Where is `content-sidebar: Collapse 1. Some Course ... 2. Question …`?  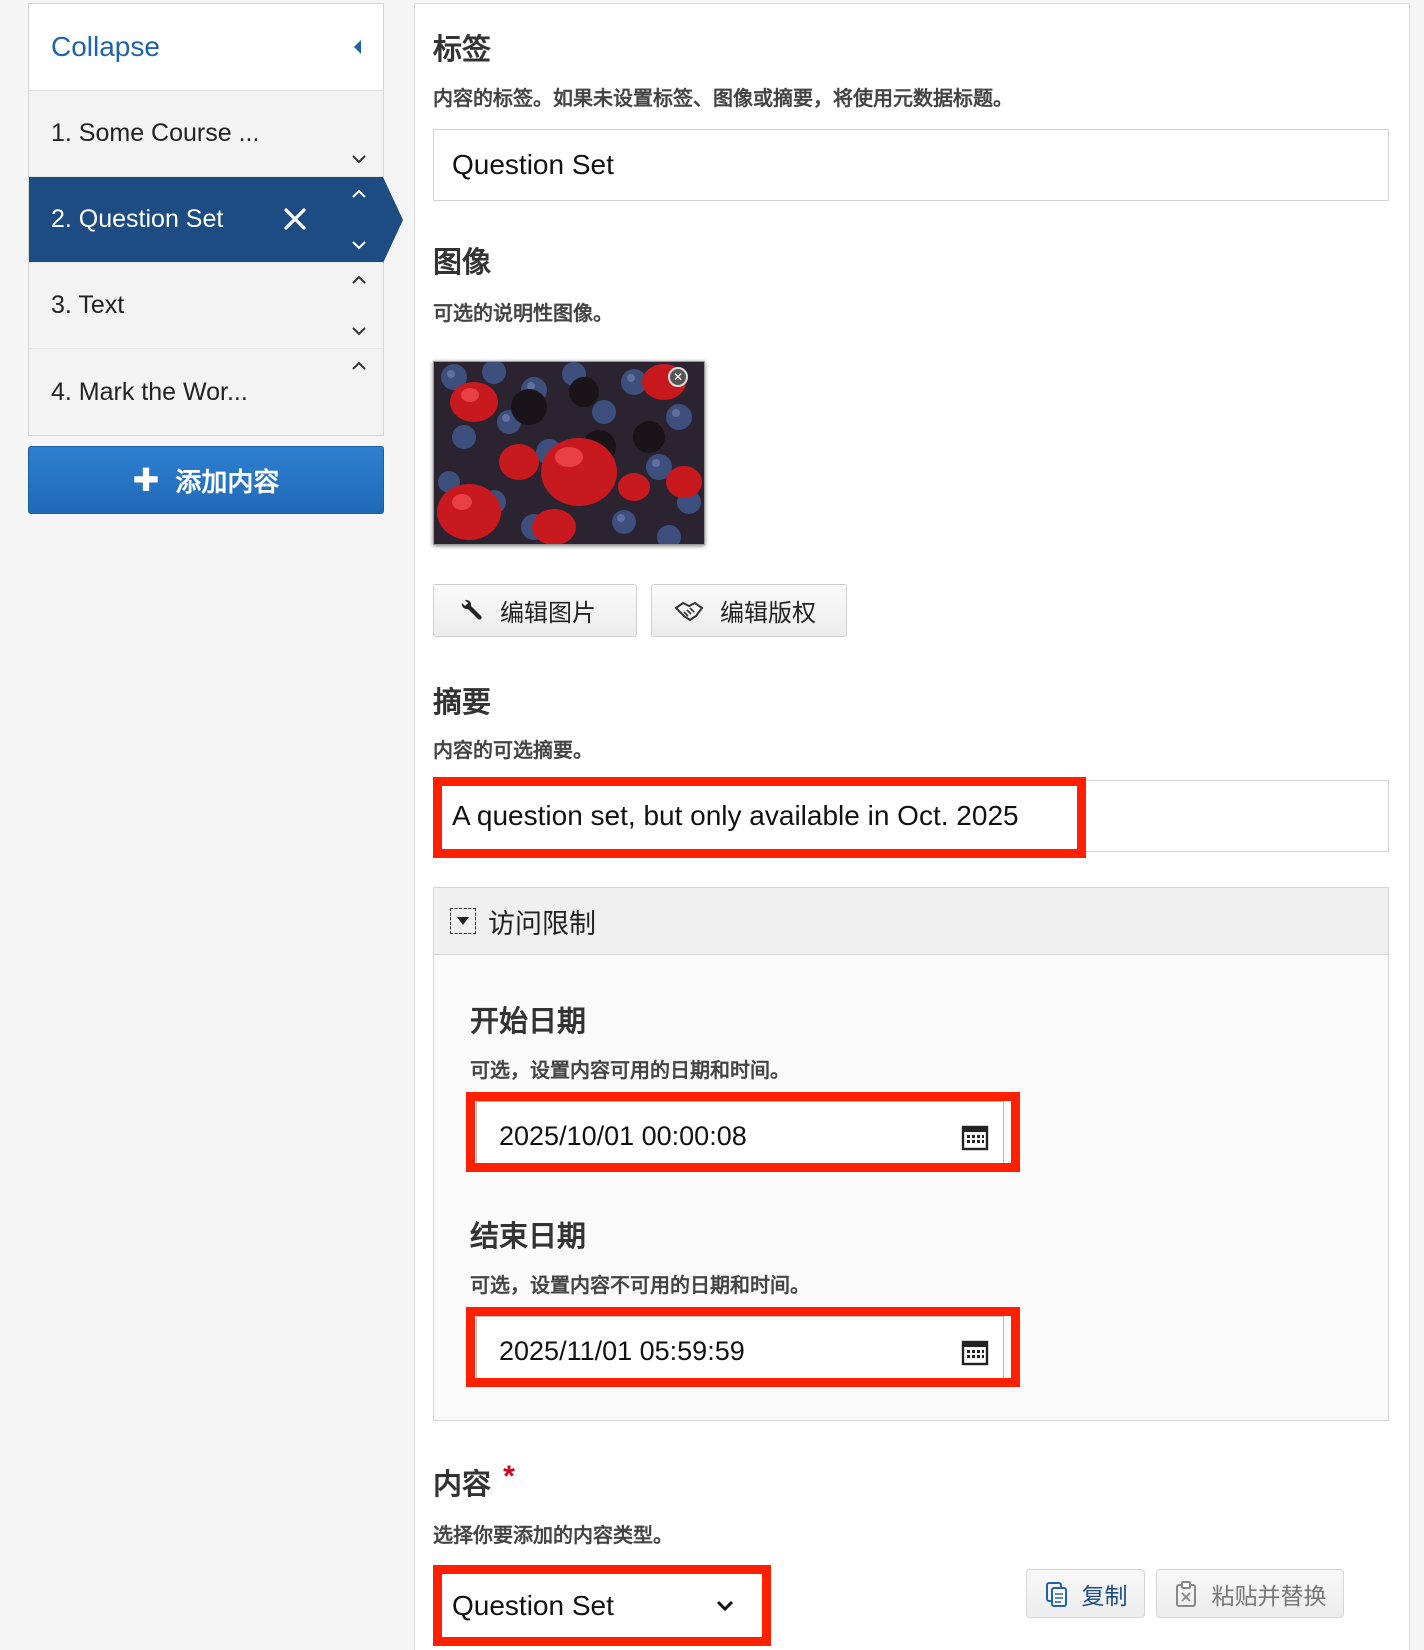 content-sidebar: Collapse 1. Some Course ... 2. Question … is located at coordinates (215, 219).